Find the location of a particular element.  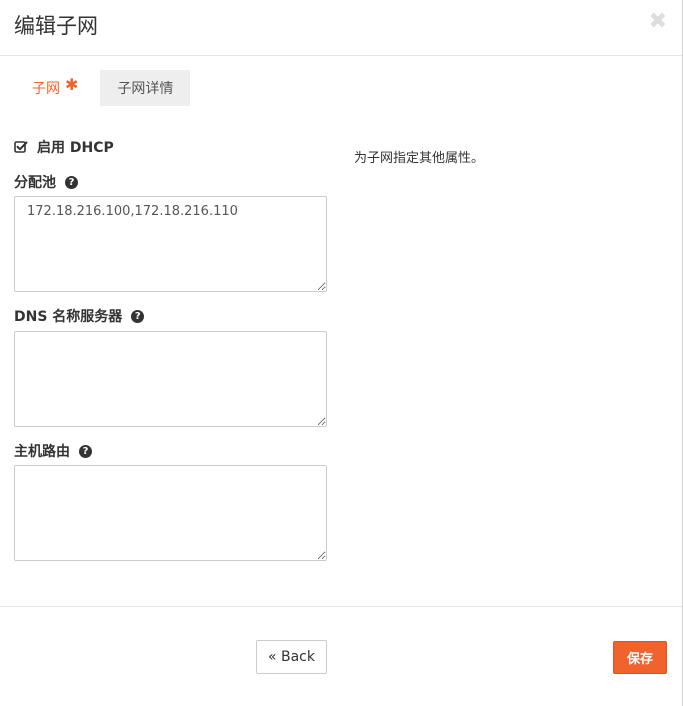

help-description: 为子网指定其他属性。 is located at coordinates (419, 158).